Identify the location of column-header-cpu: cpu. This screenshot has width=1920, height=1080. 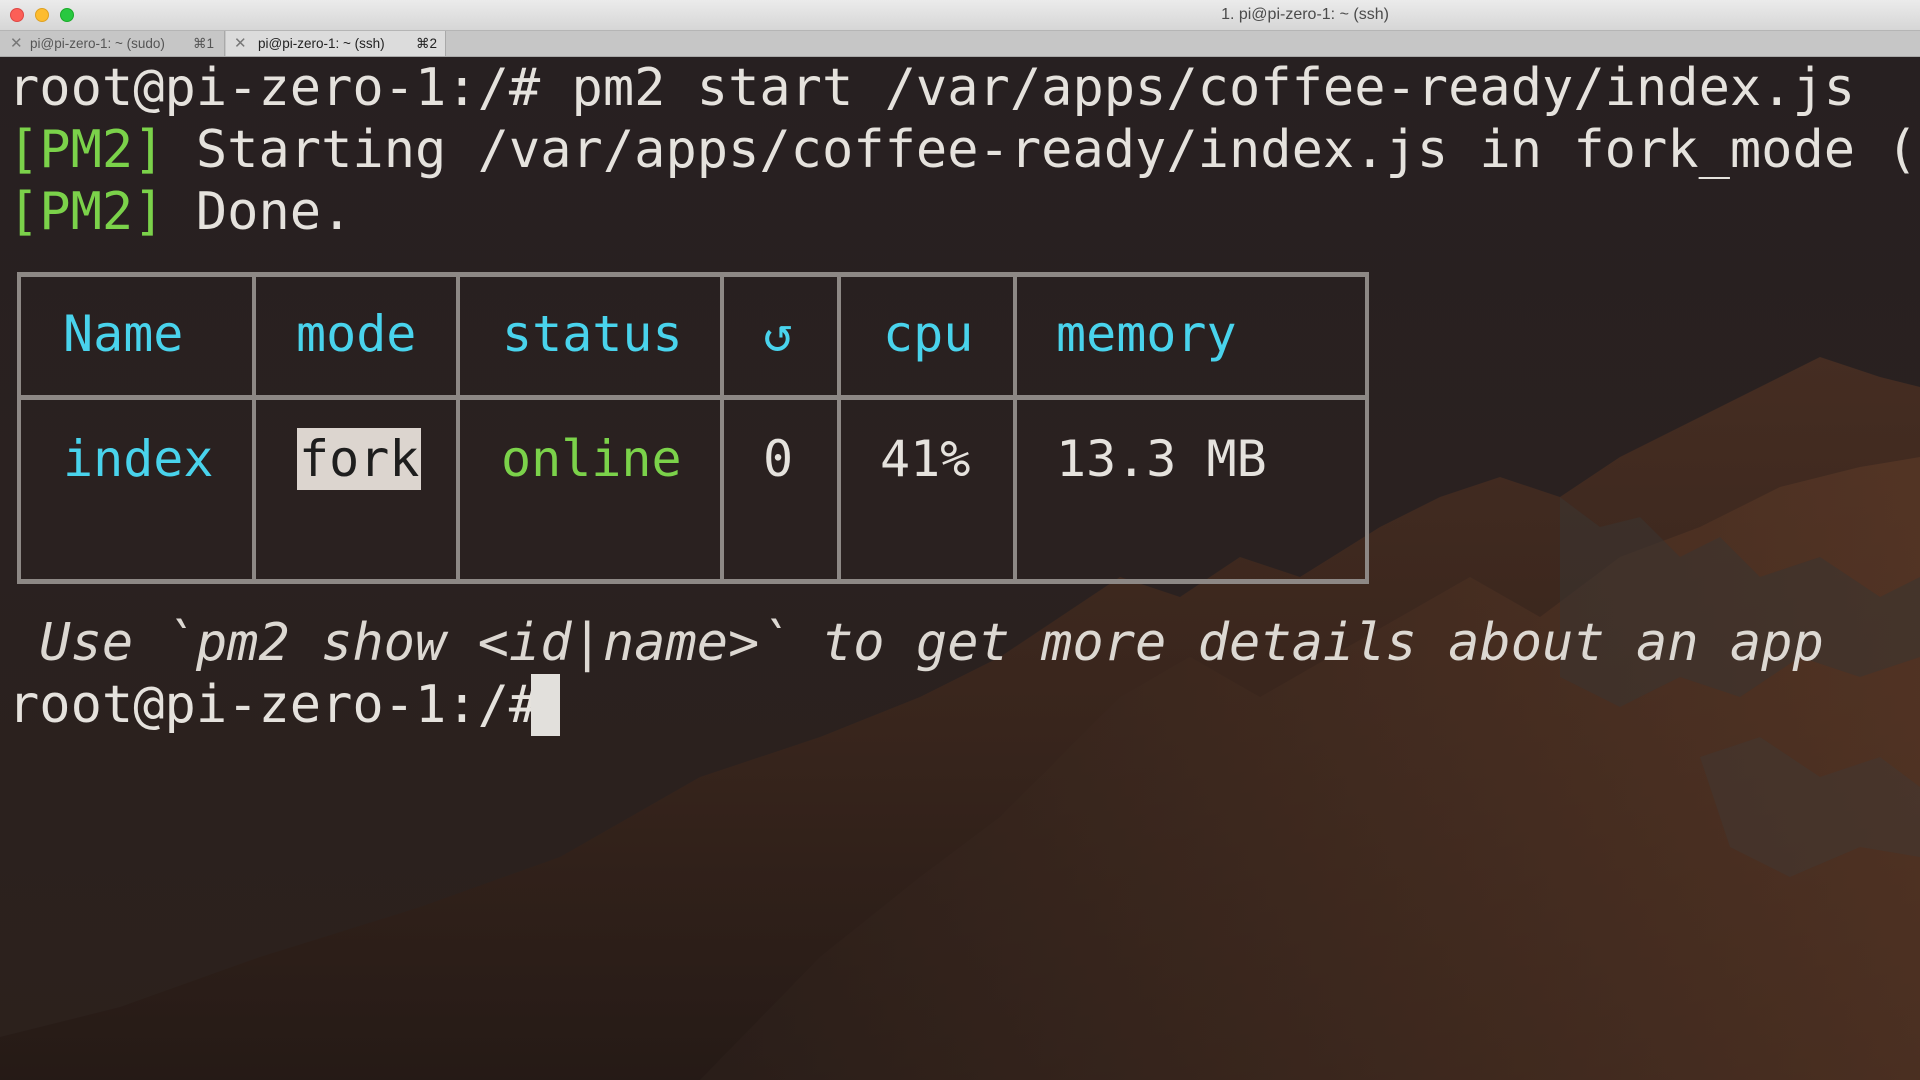
(928, 334).